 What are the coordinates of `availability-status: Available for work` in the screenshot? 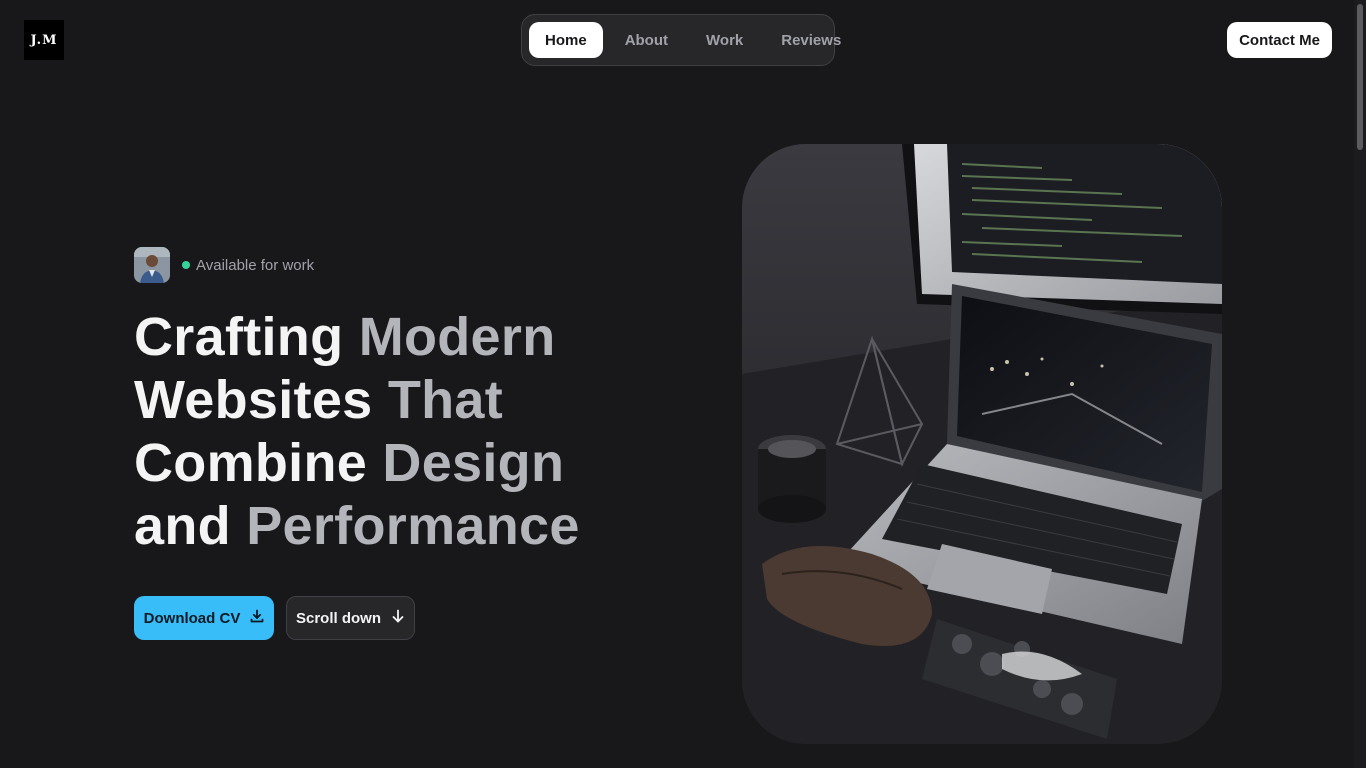 It's located at (224, 265).